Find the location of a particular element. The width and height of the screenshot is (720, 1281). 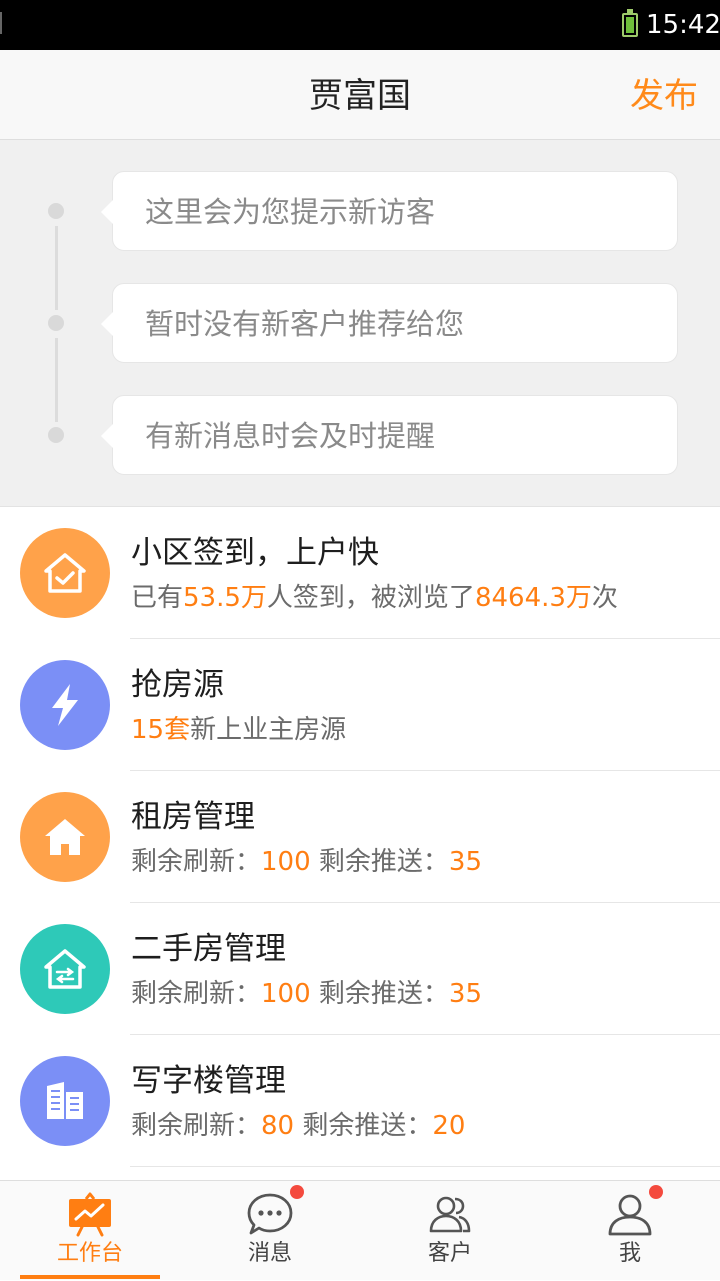

list-item-community-checkin: 小区签到，上户快 已有53.5万人签到，被浏览了8464.3万次 is located at coordinates (360, 573).